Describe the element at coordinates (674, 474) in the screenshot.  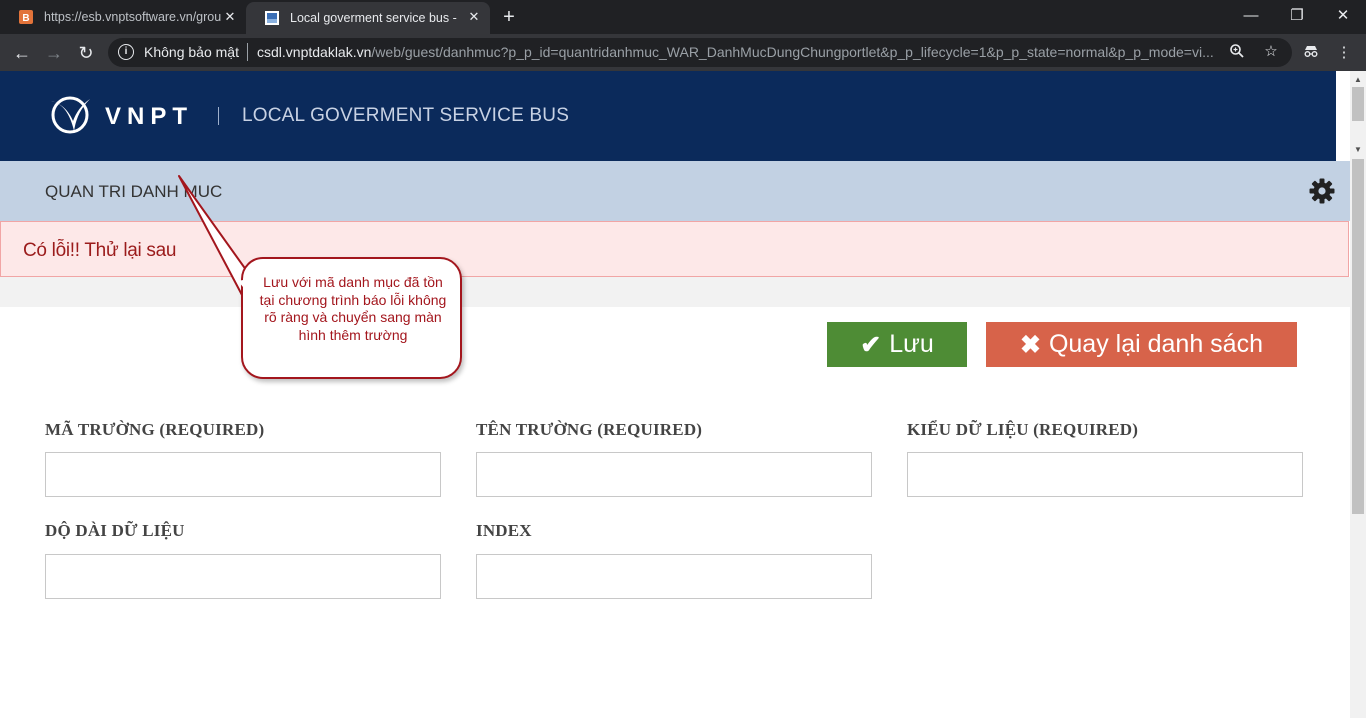
I see `field-name-input` at that location.